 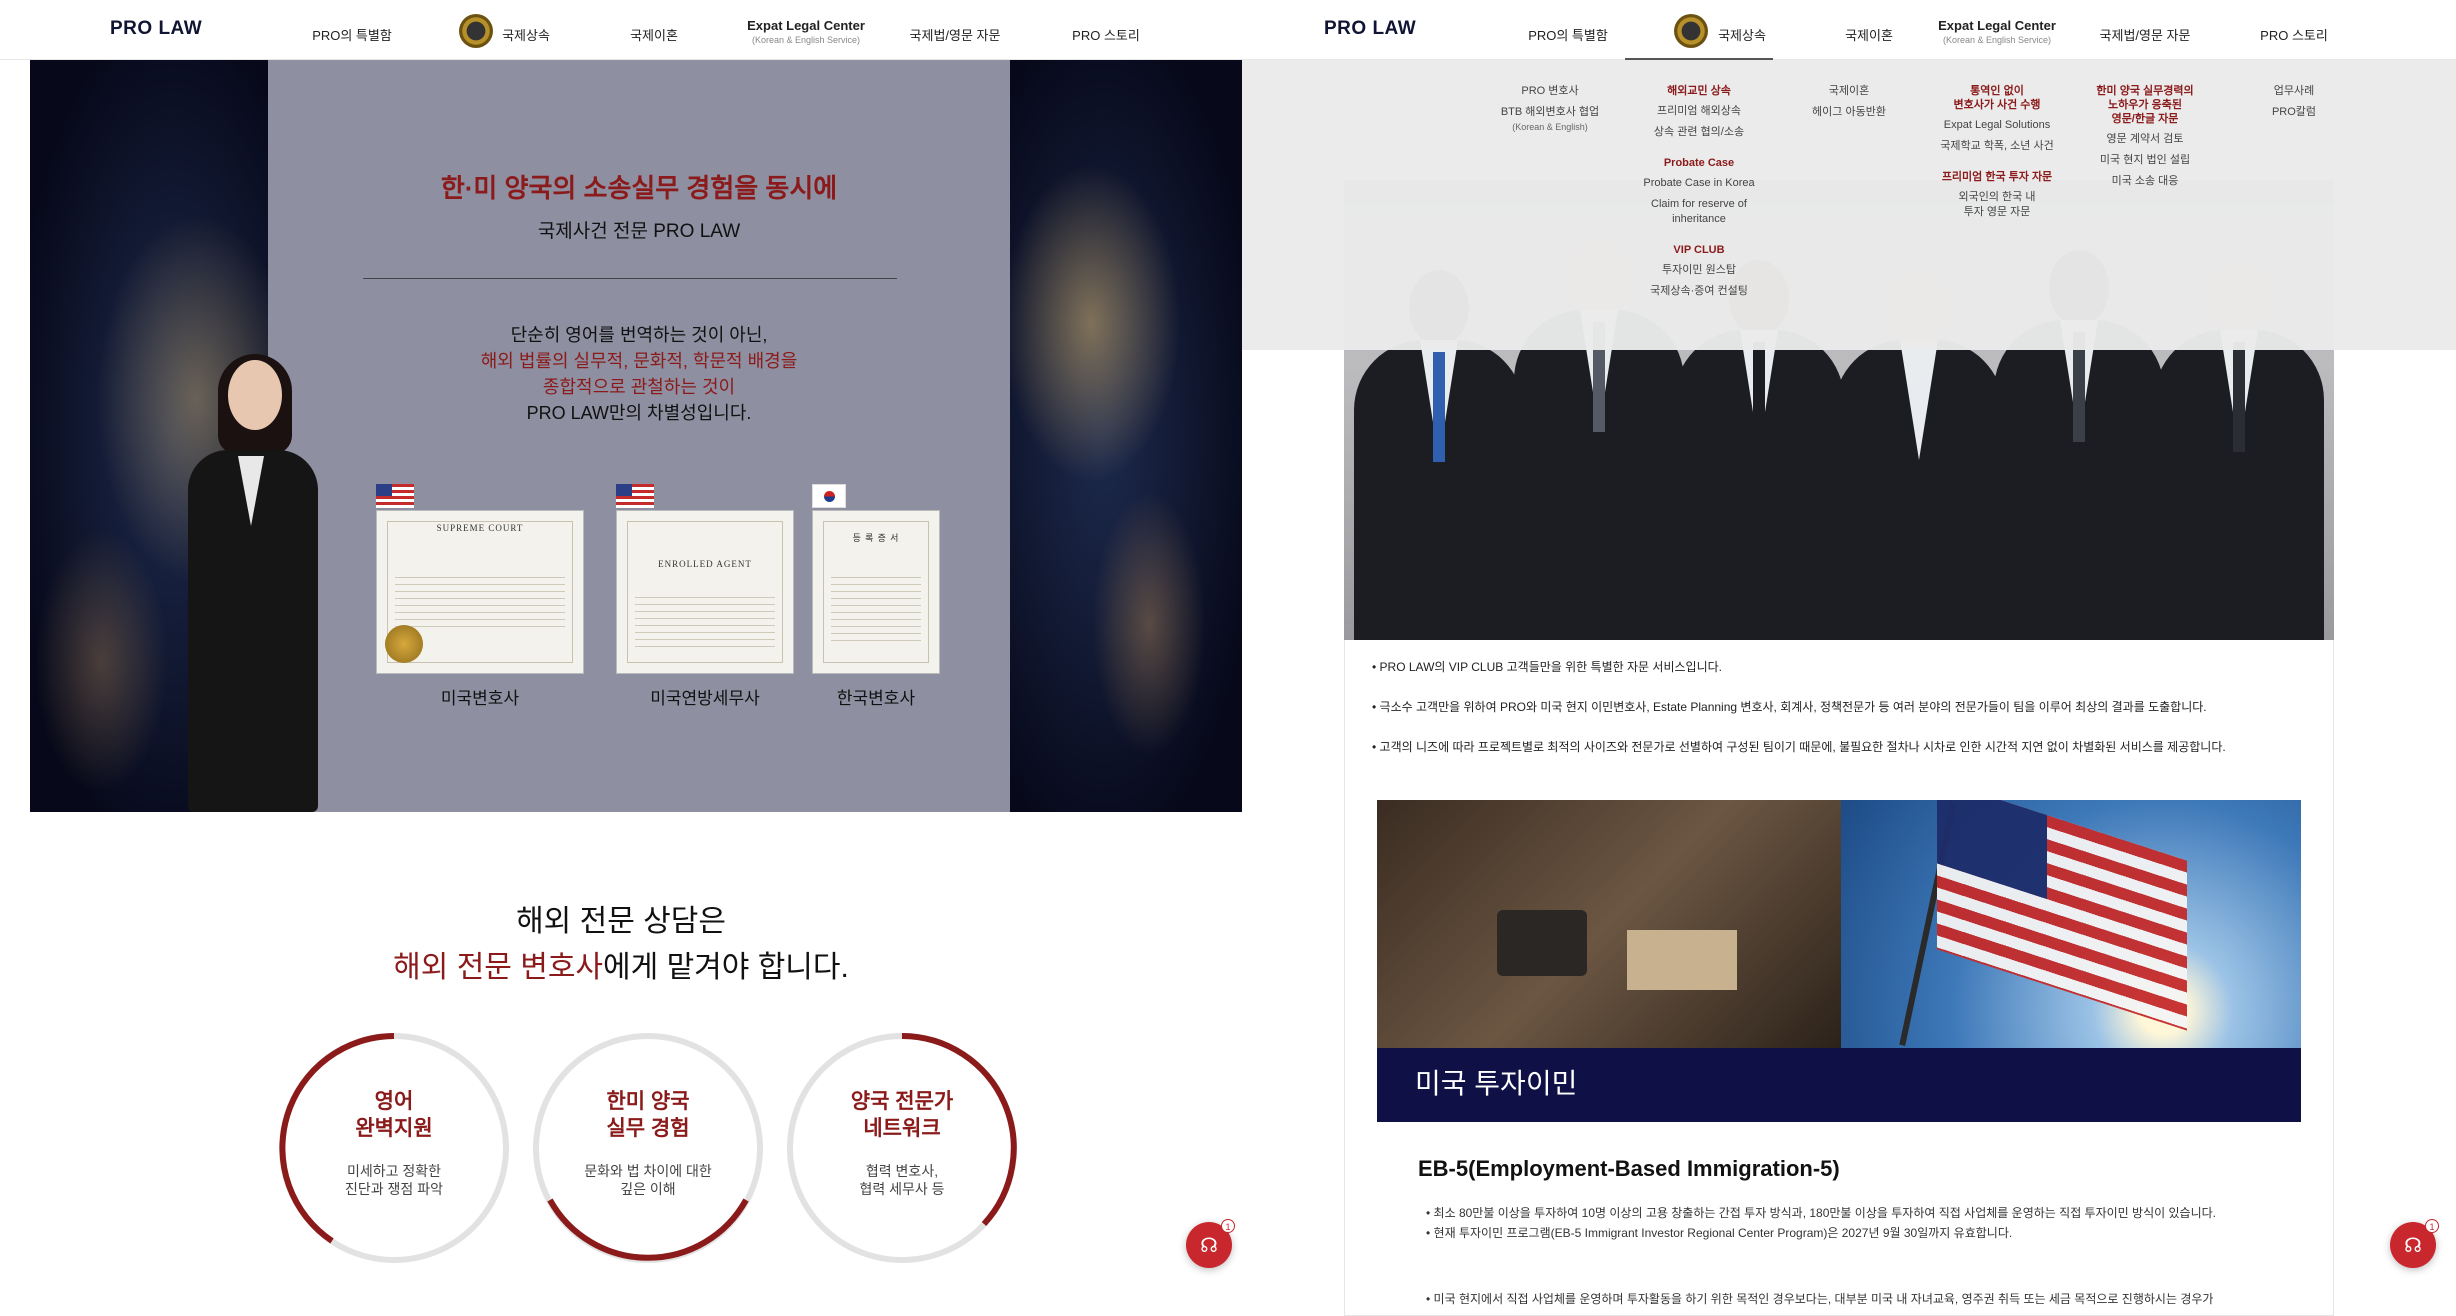 I want to click on notification-count-badge: 1, so click(x=1228, y=1226).